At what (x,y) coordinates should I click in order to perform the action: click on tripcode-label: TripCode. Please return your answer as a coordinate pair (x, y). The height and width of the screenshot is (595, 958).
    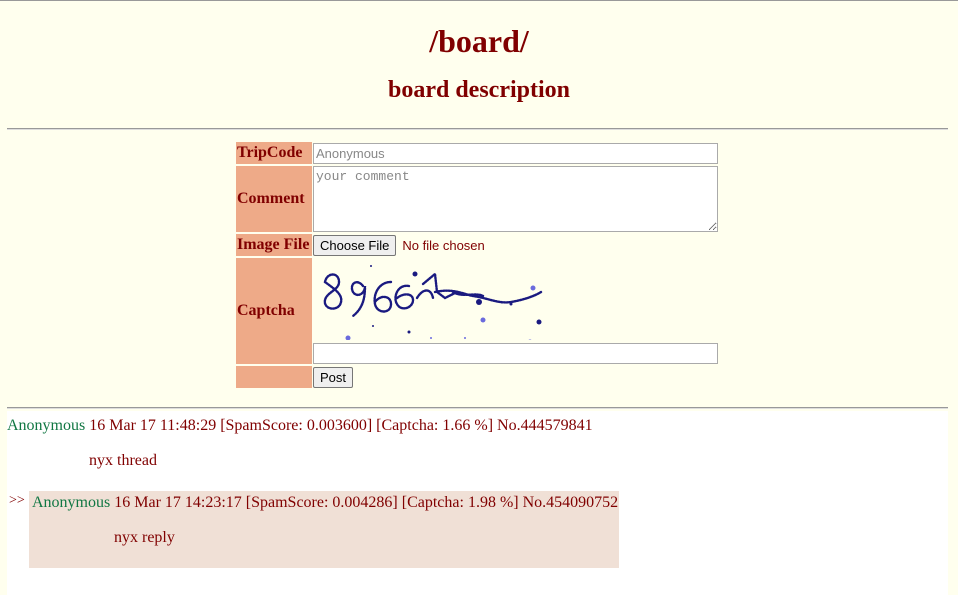
    Looking at the image, I should click on (274, 153).